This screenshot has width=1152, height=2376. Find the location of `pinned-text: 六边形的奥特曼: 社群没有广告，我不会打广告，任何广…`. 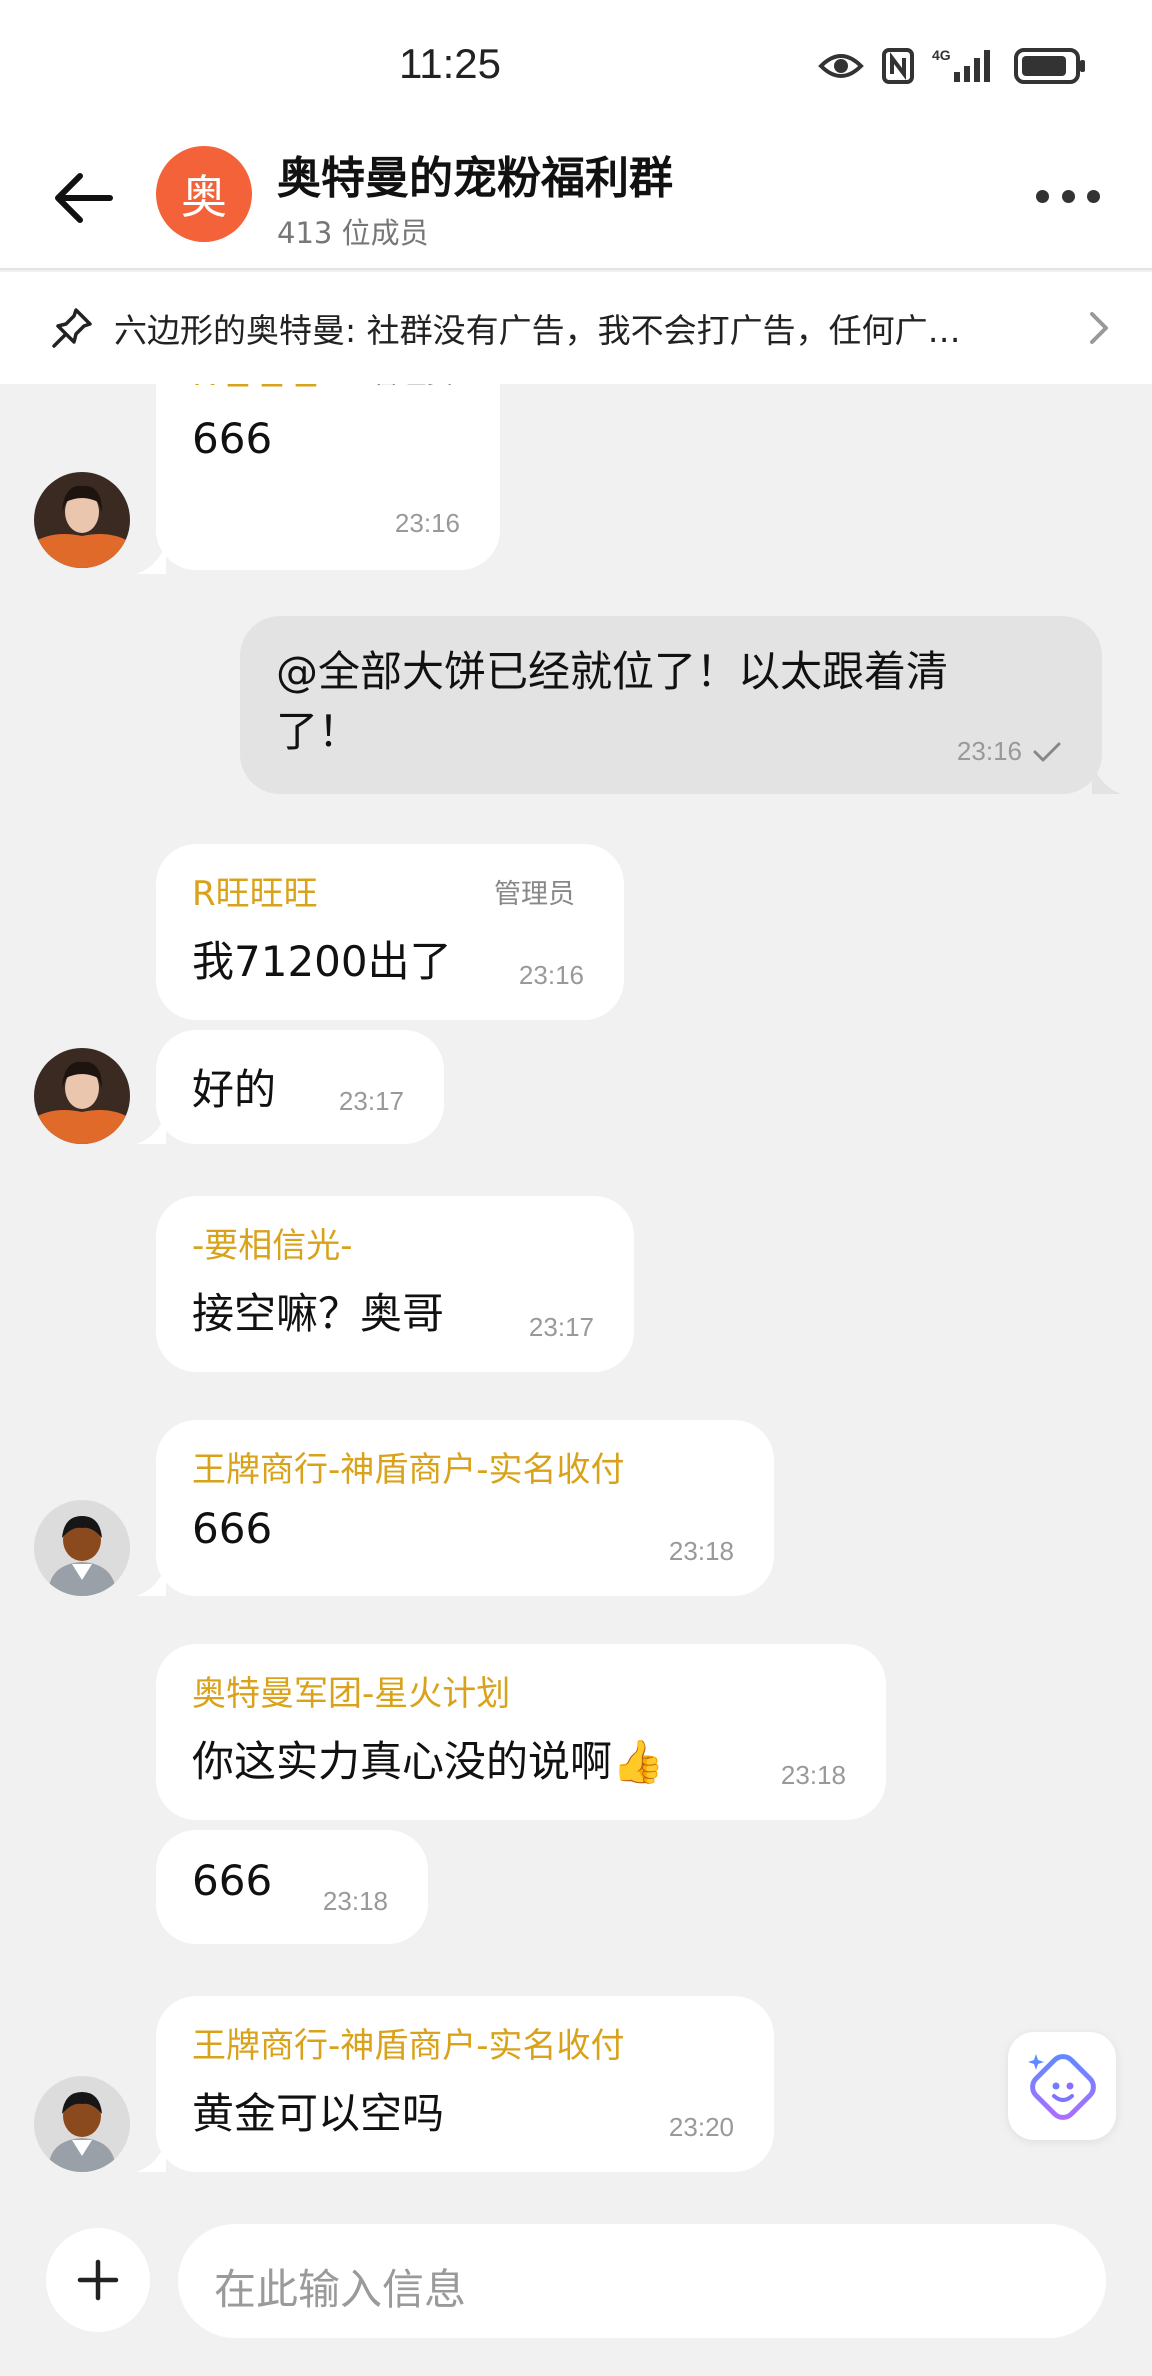

pinned-text: 六边形的奥特曼: 社群没有广告，我不会打广告，任何广… is located at coordinates (537, 330).